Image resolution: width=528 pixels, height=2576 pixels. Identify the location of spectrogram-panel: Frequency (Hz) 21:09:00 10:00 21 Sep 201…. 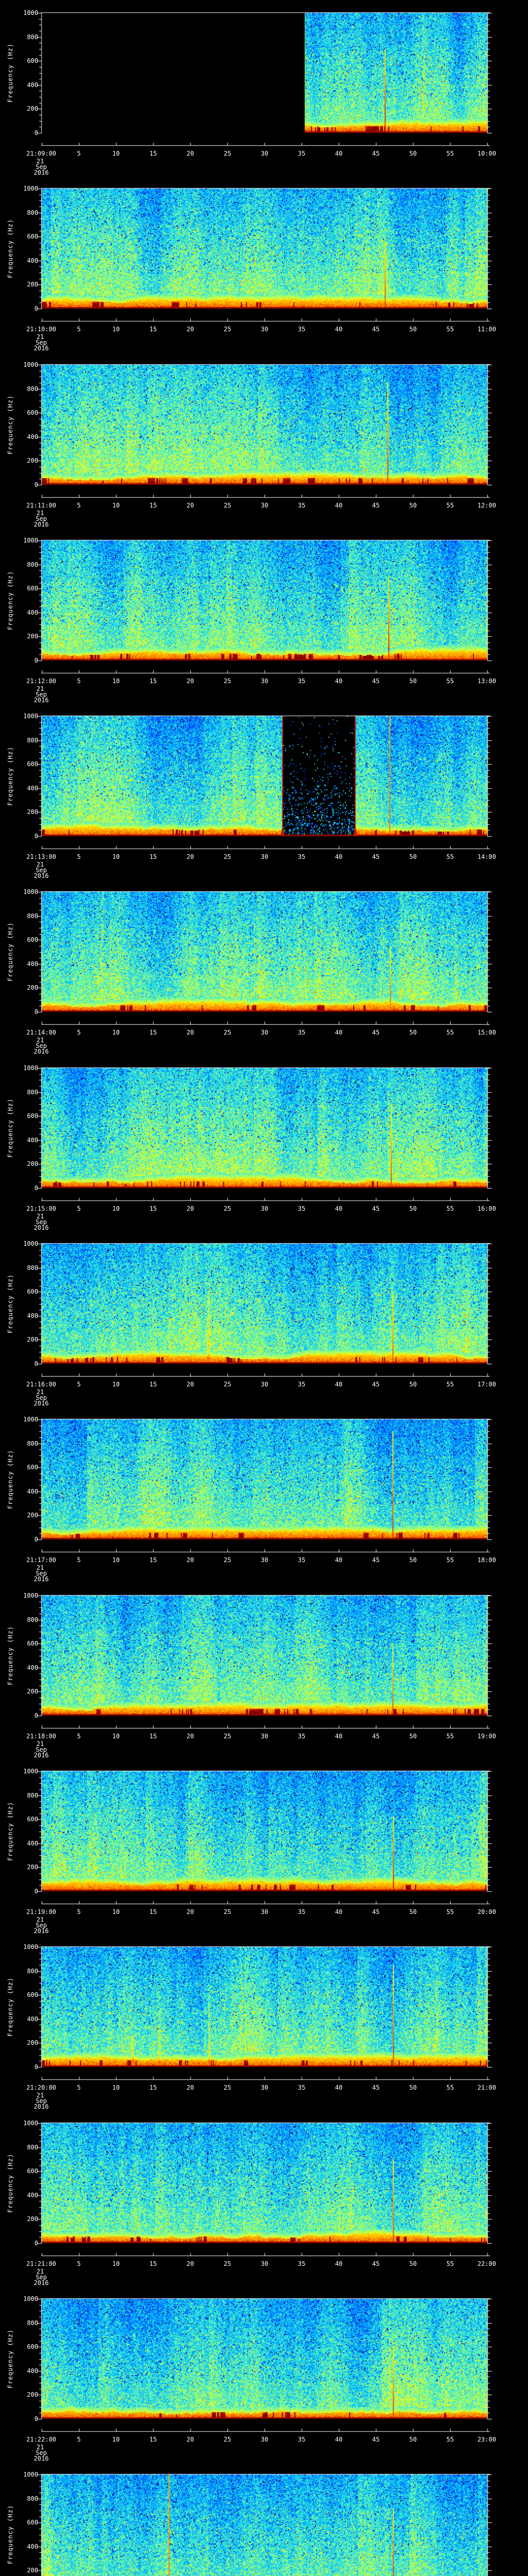
(264, 88).